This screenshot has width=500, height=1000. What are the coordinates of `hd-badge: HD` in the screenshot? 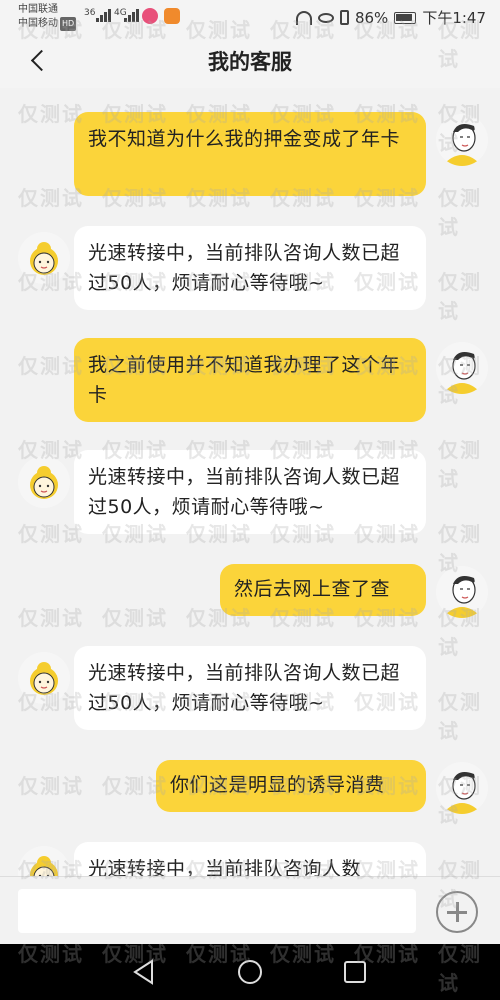 It's located at (68, 24).